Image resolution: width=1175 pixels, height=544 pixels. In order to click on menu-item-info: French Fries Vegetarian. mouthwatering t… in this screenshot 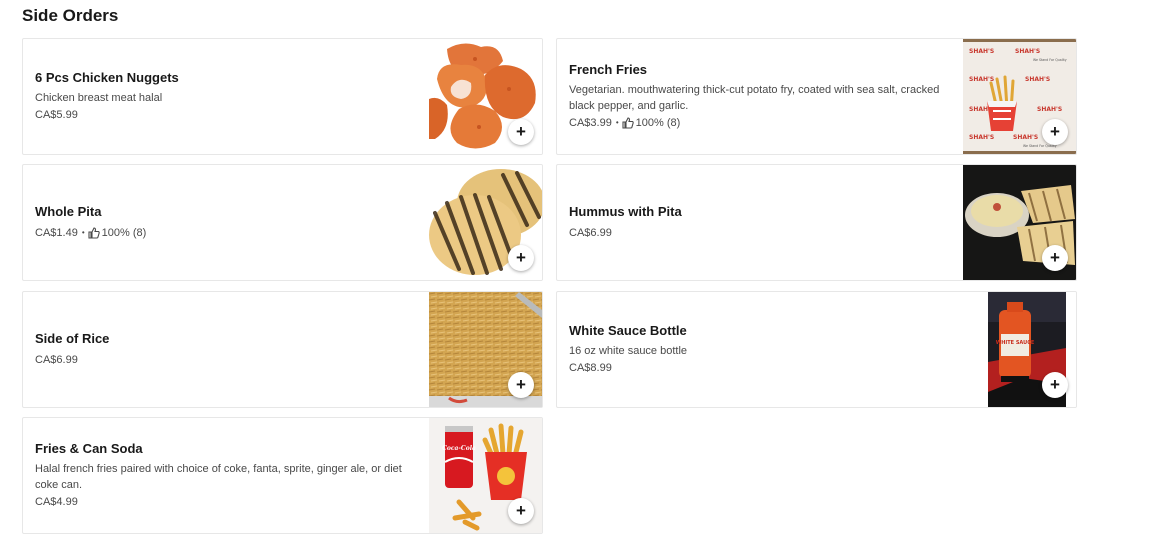, I will do `click(761, 96)`.